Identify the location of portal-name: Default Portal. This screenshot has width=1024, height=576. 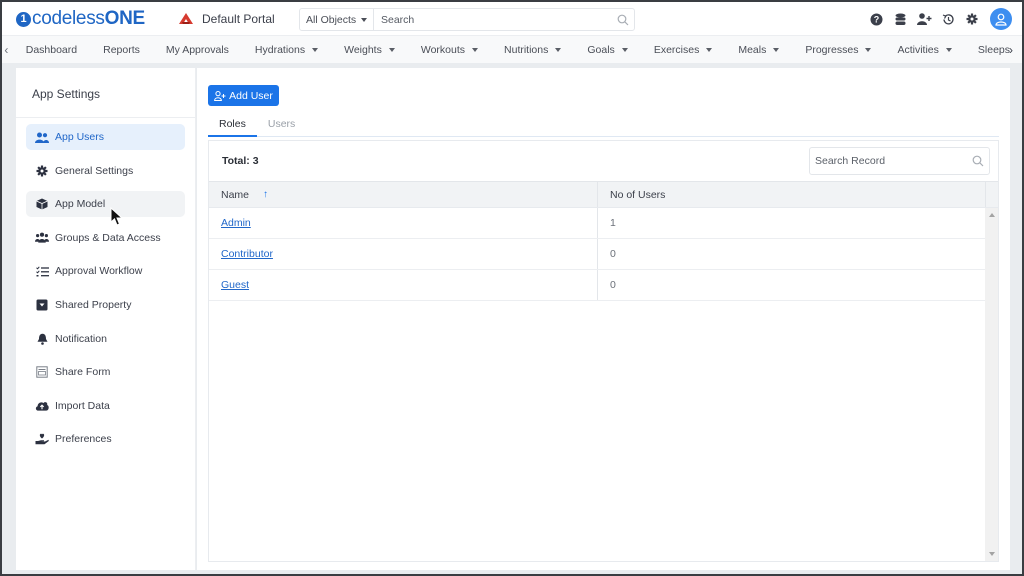
(238, 19).